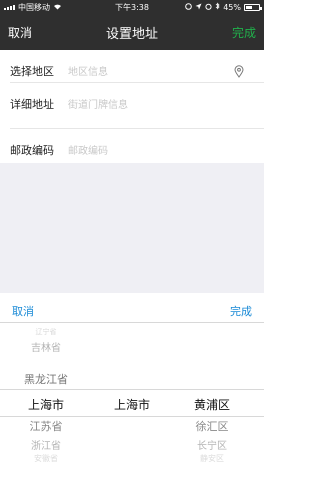 The width and height of the screenshot is (320, 490). What do you see at coordinates (244, 32) in the screenshot?
I see `nav-done-button: 完成` at bounding box center [244, 32].